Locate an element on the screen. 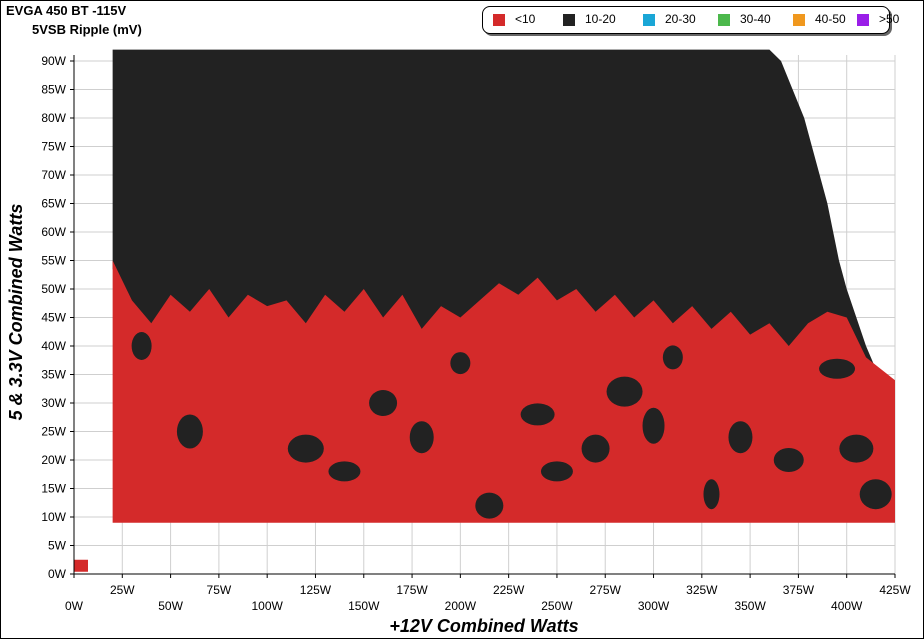 This screenshot has height=639, width=924. y-tick-label: 20W is located at coordinates (53, 460).